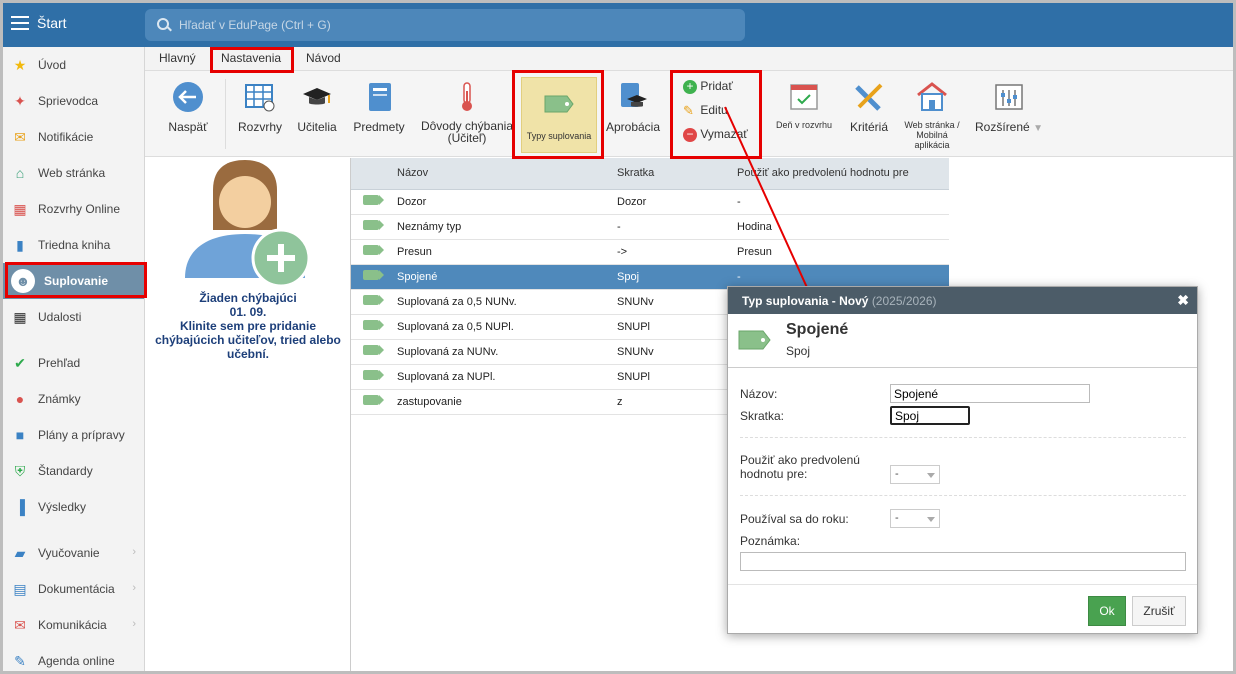  What do you see at coordinates (248, 312) in the screenshot?
I see `absent-date: 01. 09.` at bounding box center [248, 312].